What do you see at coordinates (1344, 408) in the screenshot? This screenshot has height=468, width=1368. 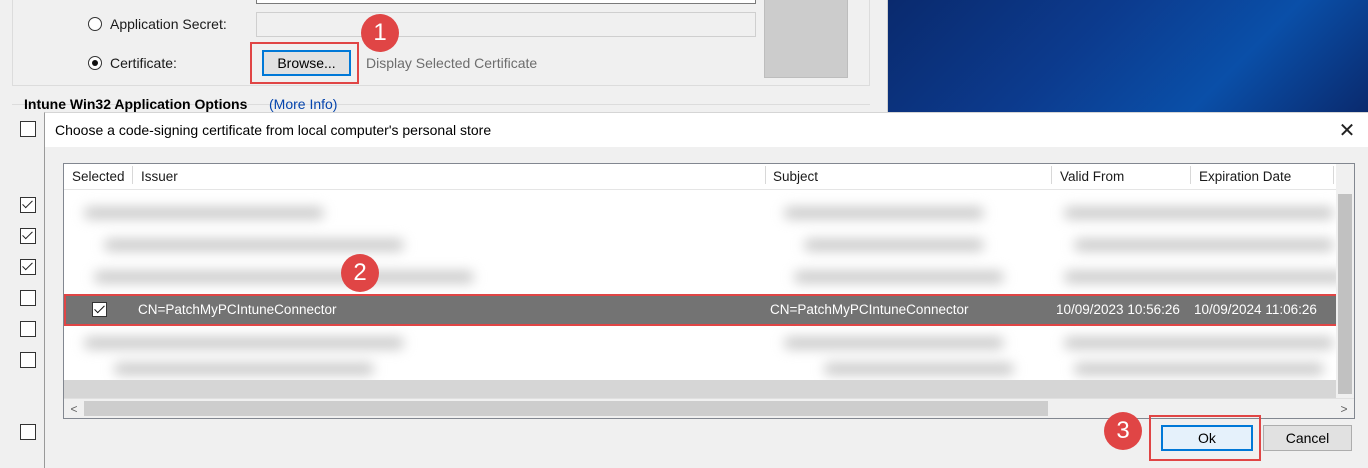 I see `scroll-right-icon: >` at bounding box center [1344, 408].